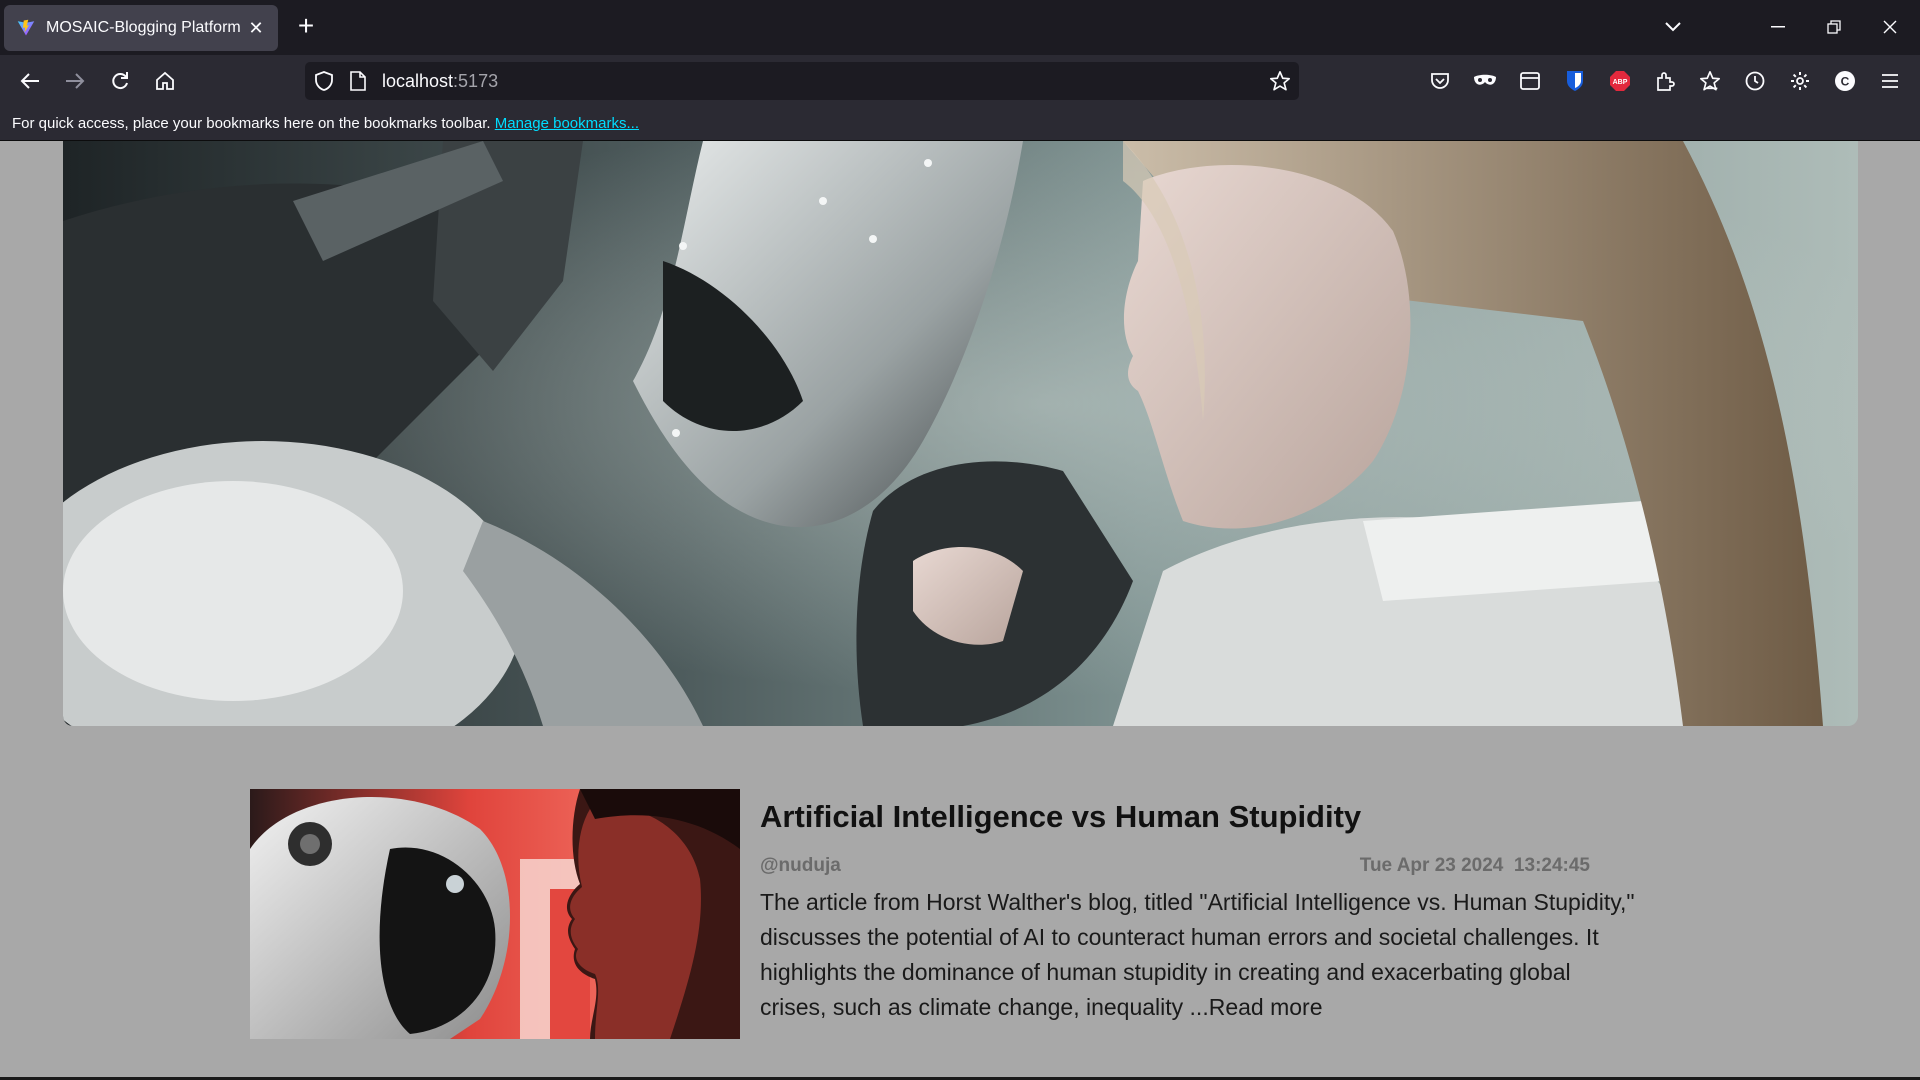 This screenshot has height=1080, width=1920. Describe the element at coordinates (802, 81) in the screenshot. I see `address-bar: localhost:5173` at that location.